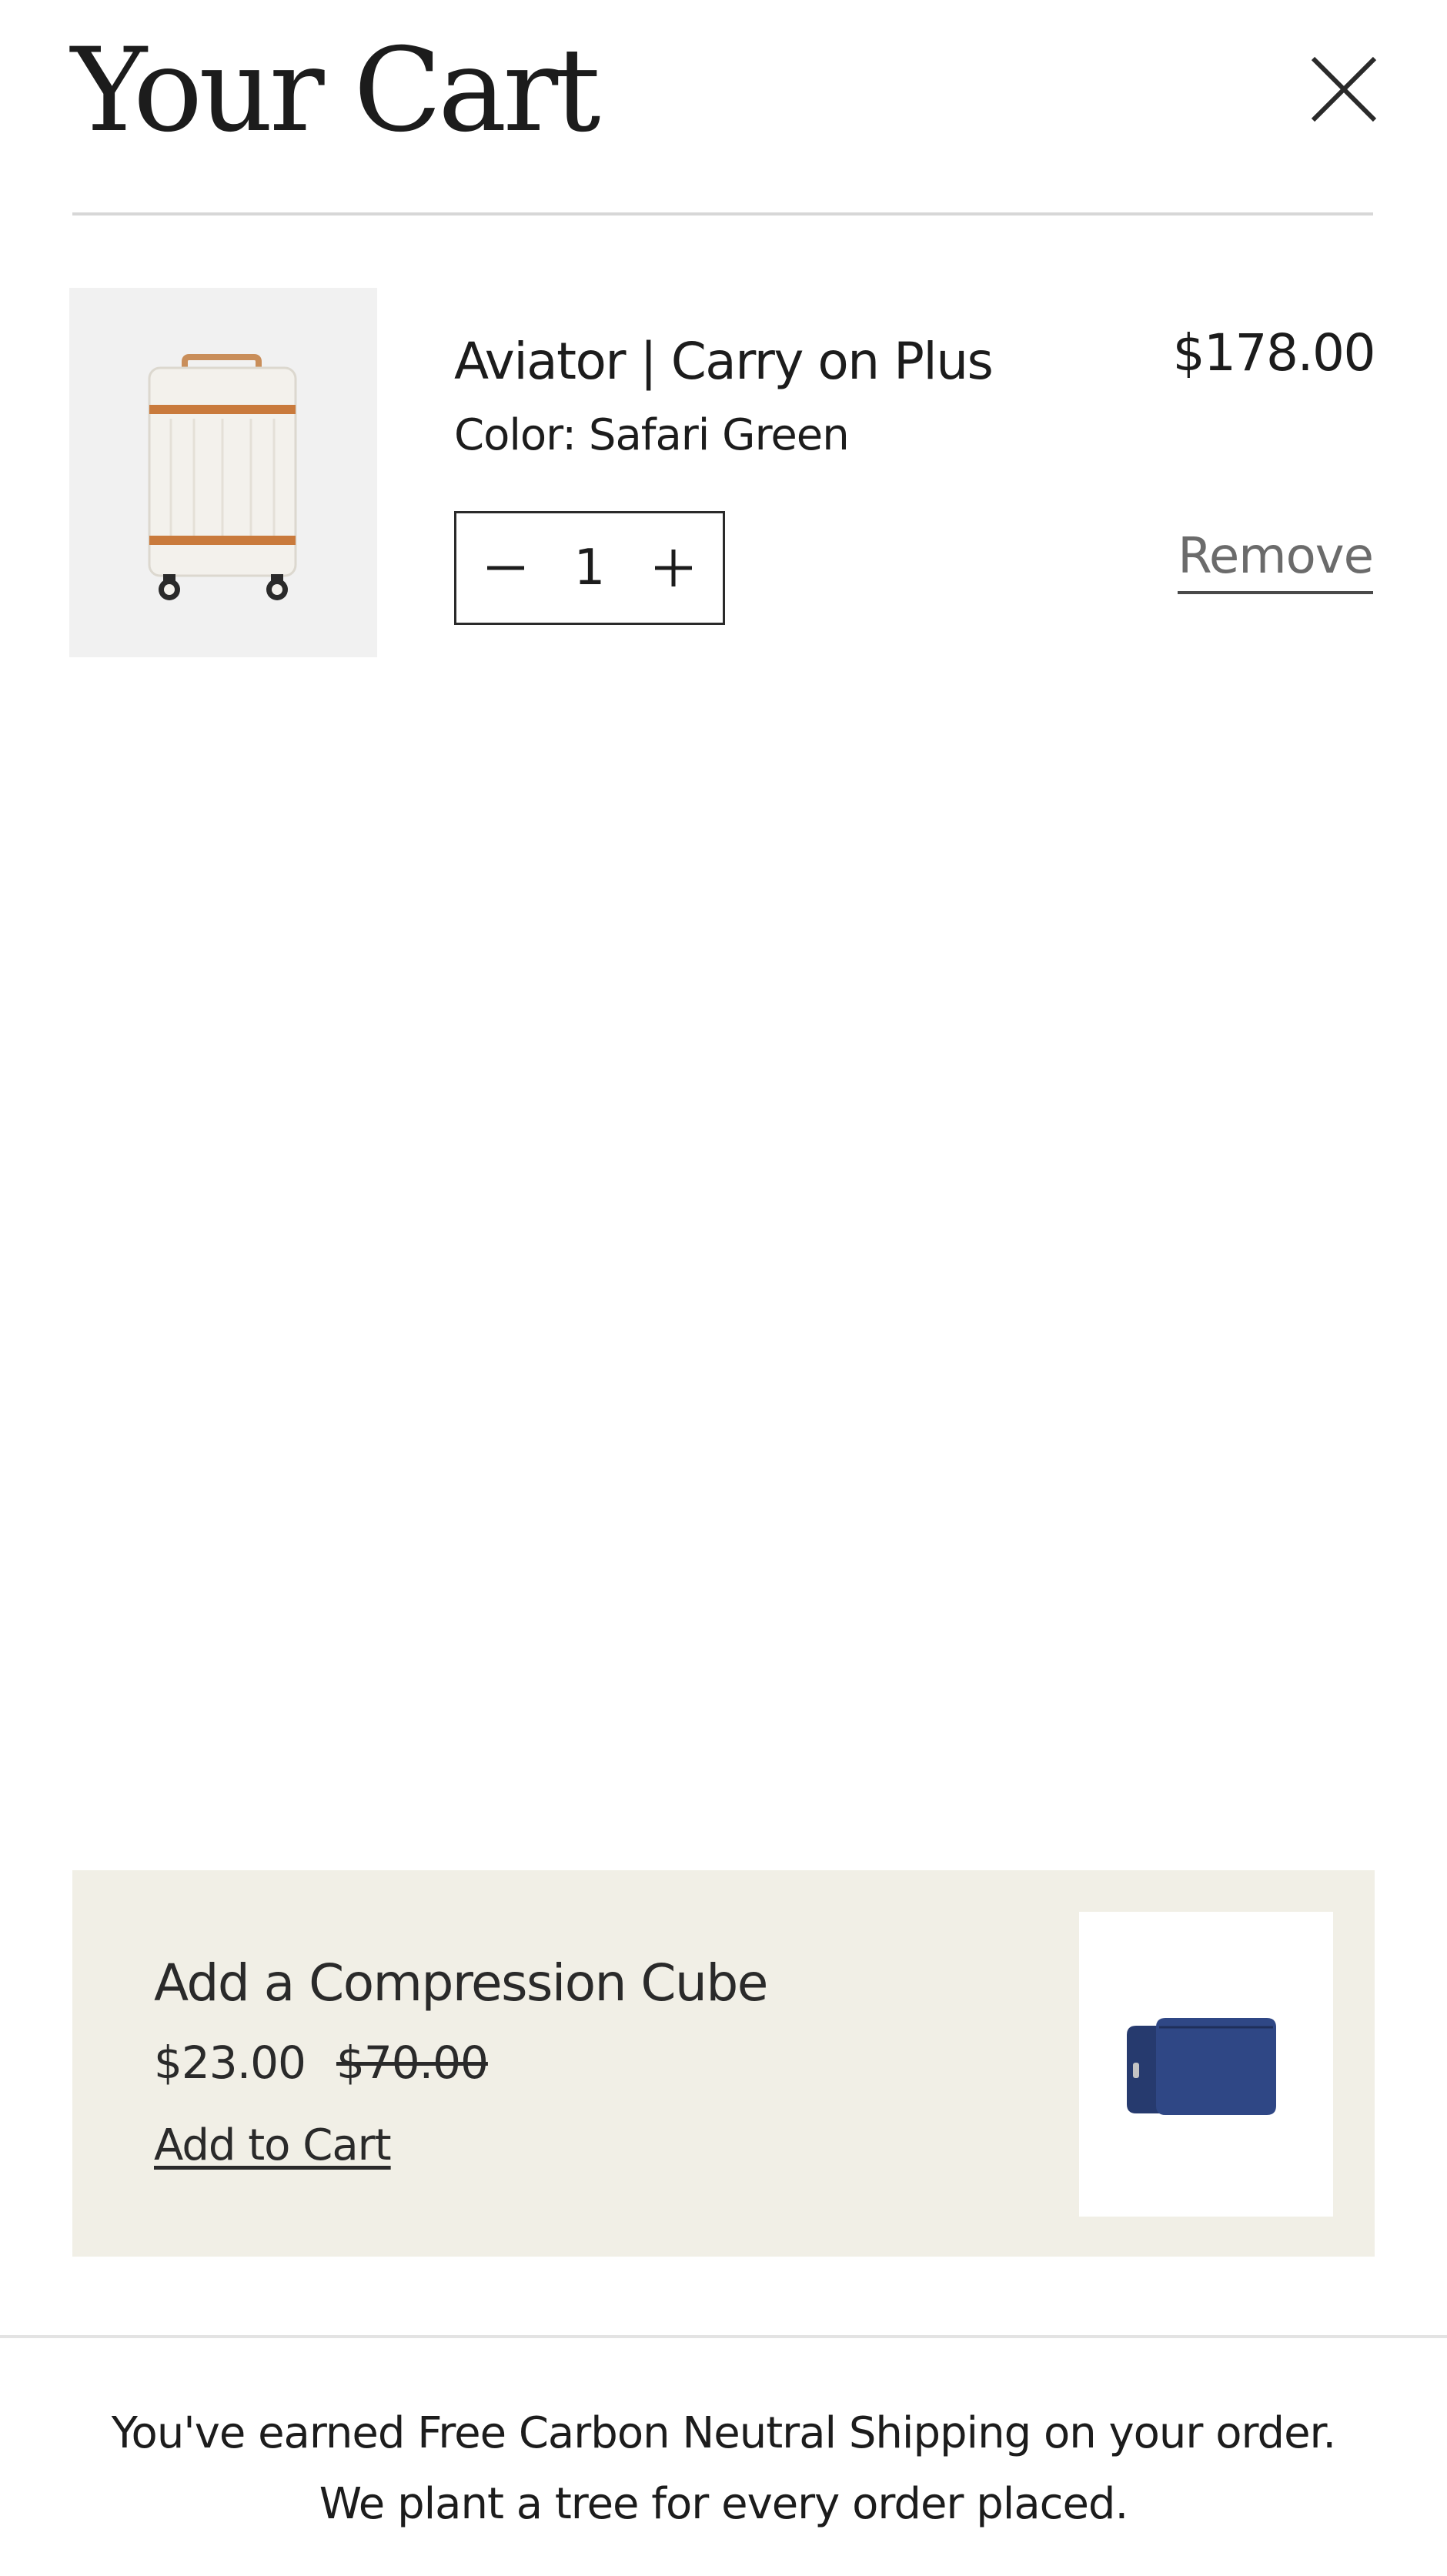  I want to click on product-image, so click(223, 472).